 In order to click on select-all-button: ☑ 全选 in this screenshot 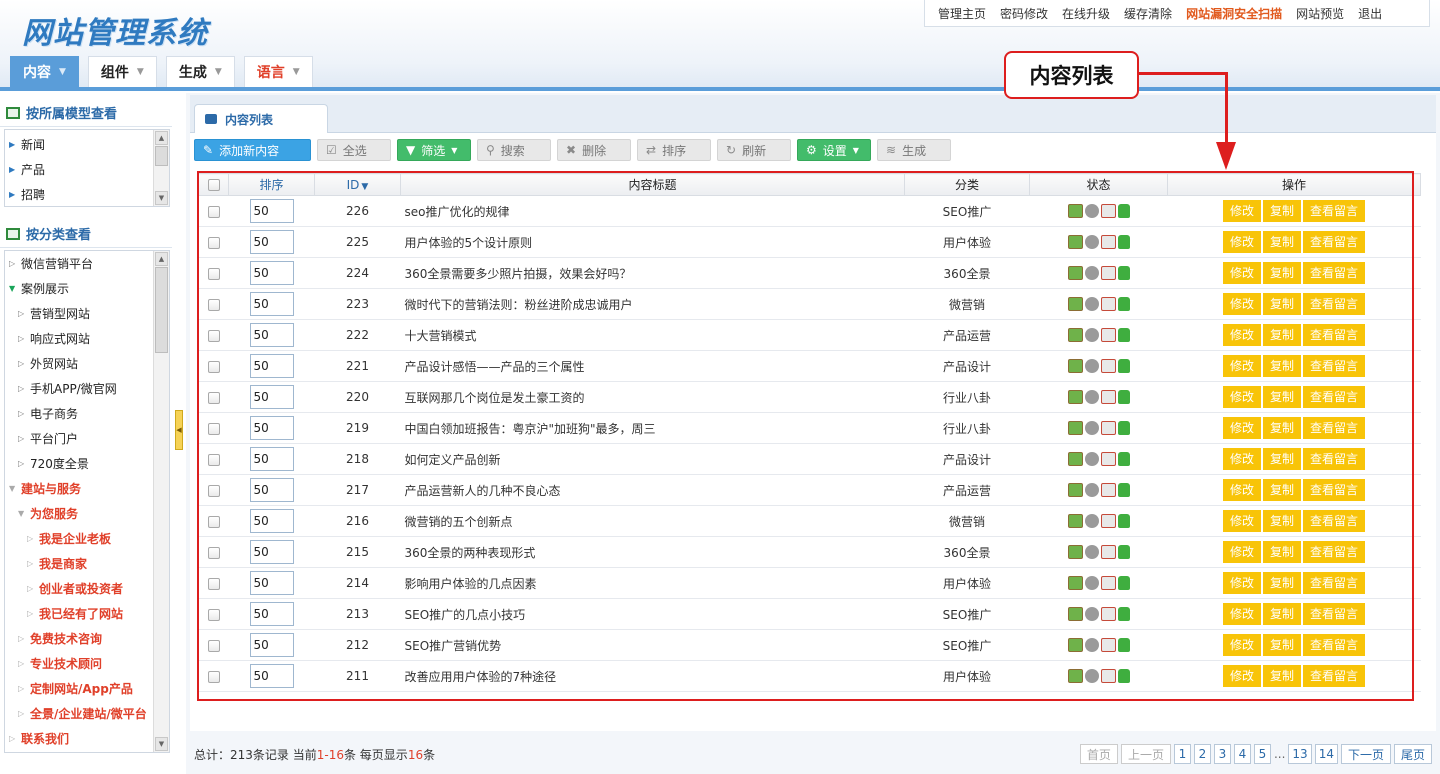, I will do `click(354, 150)`.